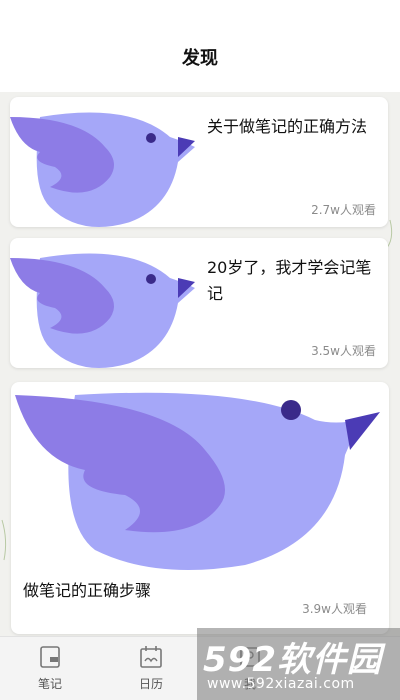  What do you see at coordinates (343, 210) in the screenshot?
I see `view-count: 2.7w人观看` at bounding box center [343, 210].